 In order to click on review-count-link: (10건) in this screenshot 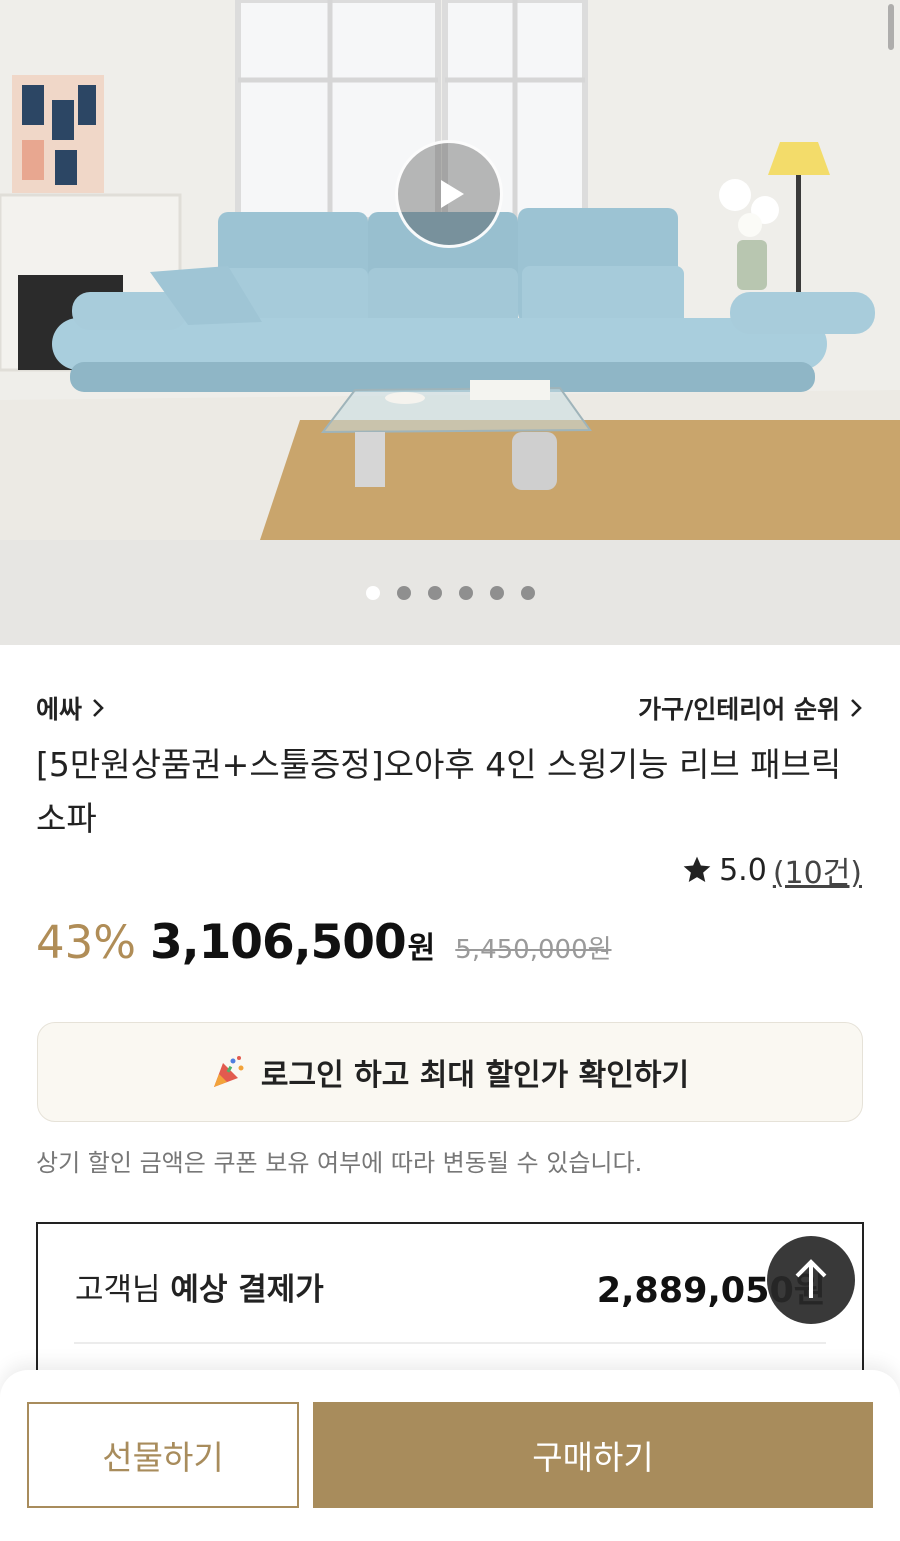, I will do `click(817, 870)`.